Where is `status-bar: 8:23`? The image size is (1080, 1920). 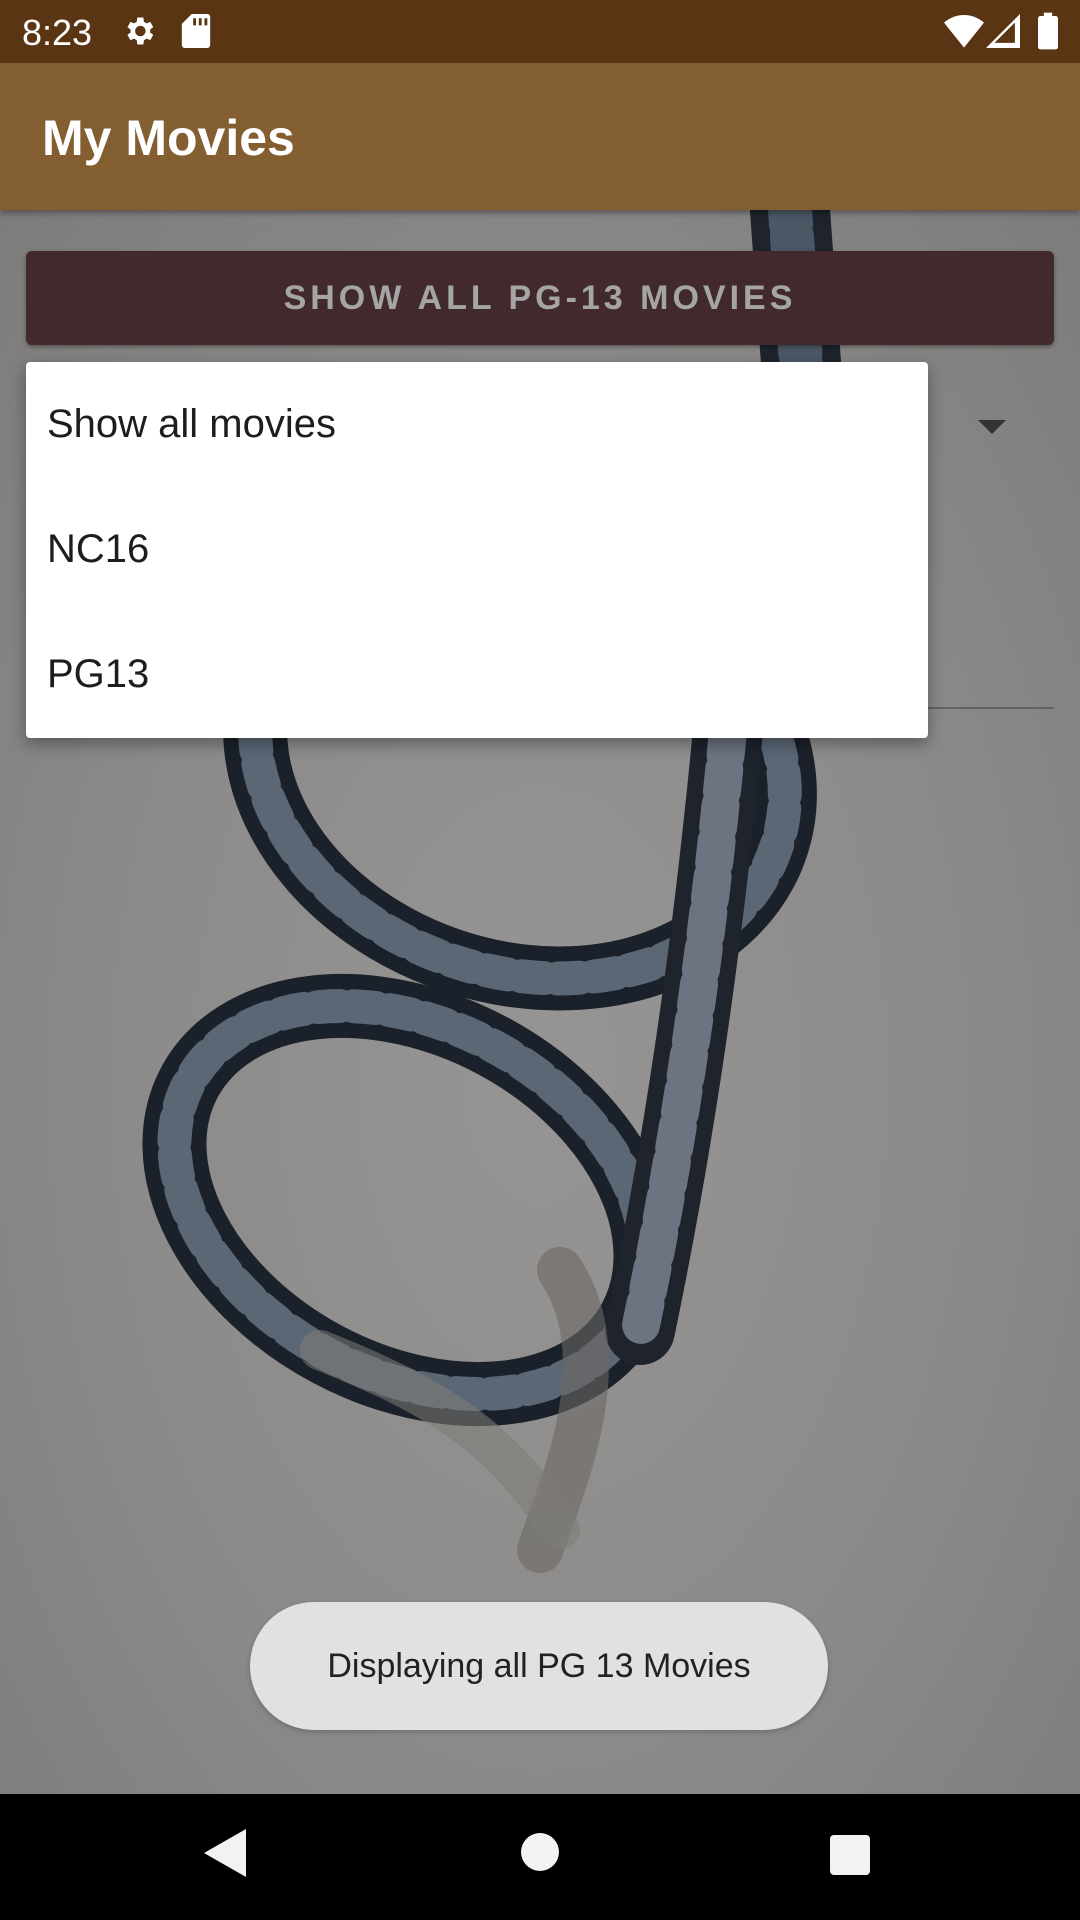 status-bar: 8:23 is located at coordinates (540, 31).